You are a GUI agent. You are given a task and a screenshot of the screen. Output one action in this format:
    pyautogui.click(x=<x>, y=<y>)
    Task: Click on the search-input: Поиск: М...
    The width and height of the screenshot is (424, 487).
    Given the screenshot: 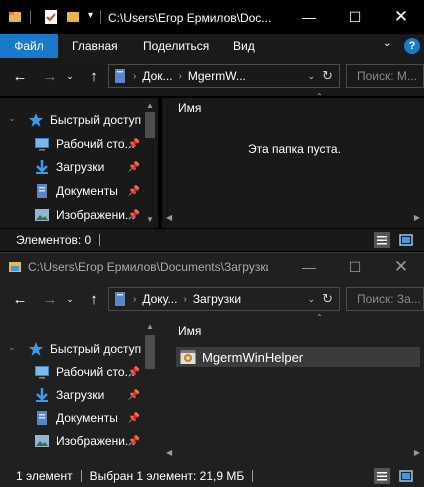 What is the action you would take?
    pyautogui.click(x=385, y=76)
    